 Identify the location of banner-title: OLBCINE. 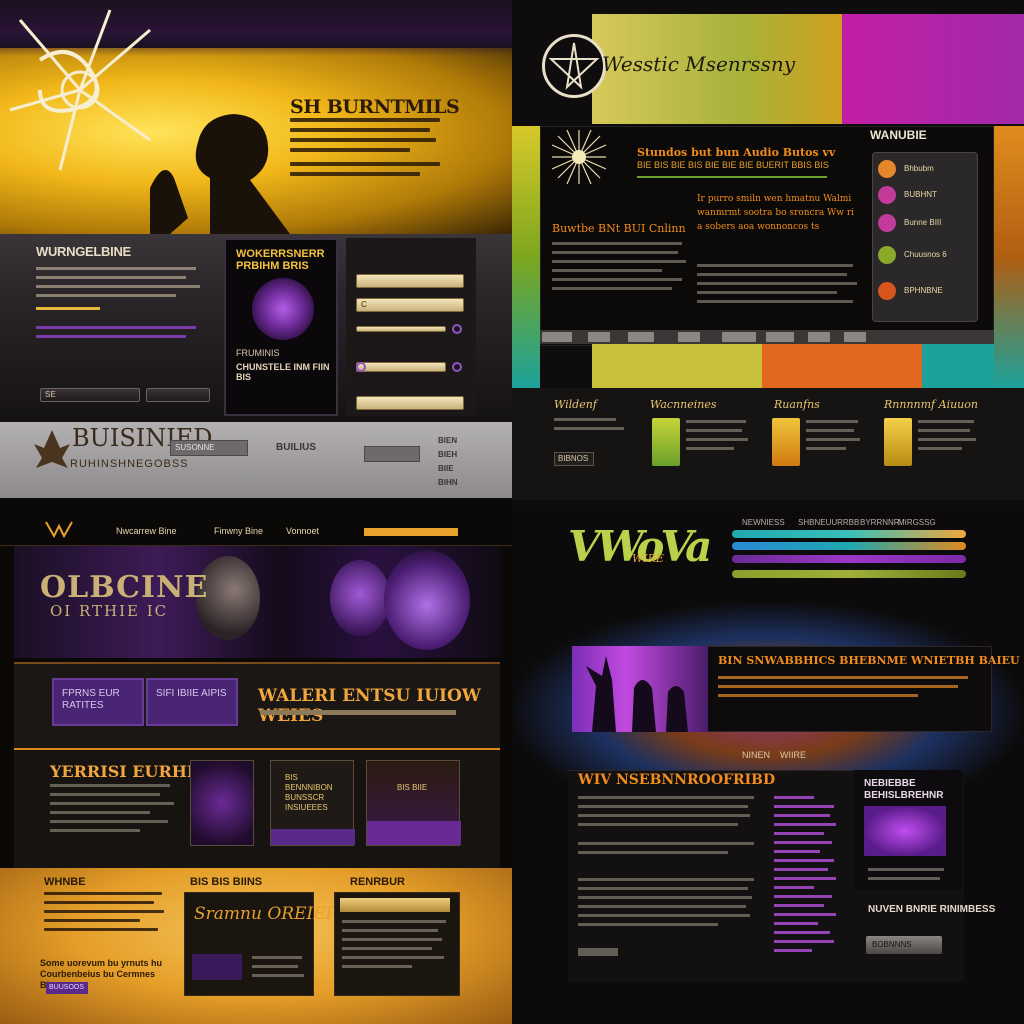
(124, 587).